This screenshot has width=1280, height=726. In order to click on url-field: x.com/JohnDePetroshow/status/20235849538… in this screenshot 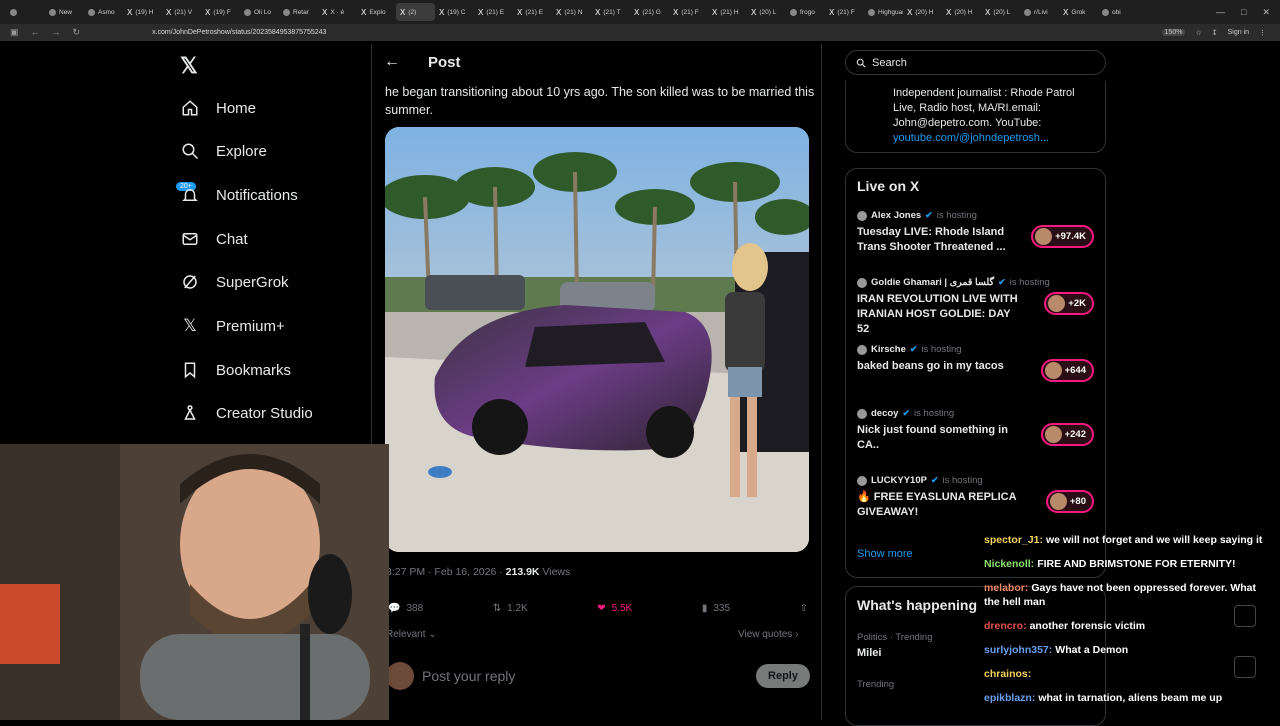, I will do `click(239, 32)`.